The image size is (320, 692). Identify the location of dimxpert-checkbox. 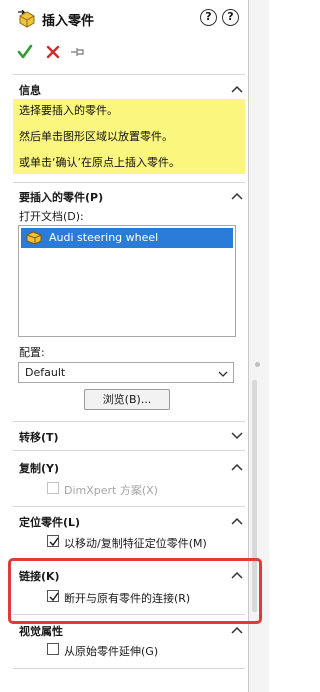
(53, 488).